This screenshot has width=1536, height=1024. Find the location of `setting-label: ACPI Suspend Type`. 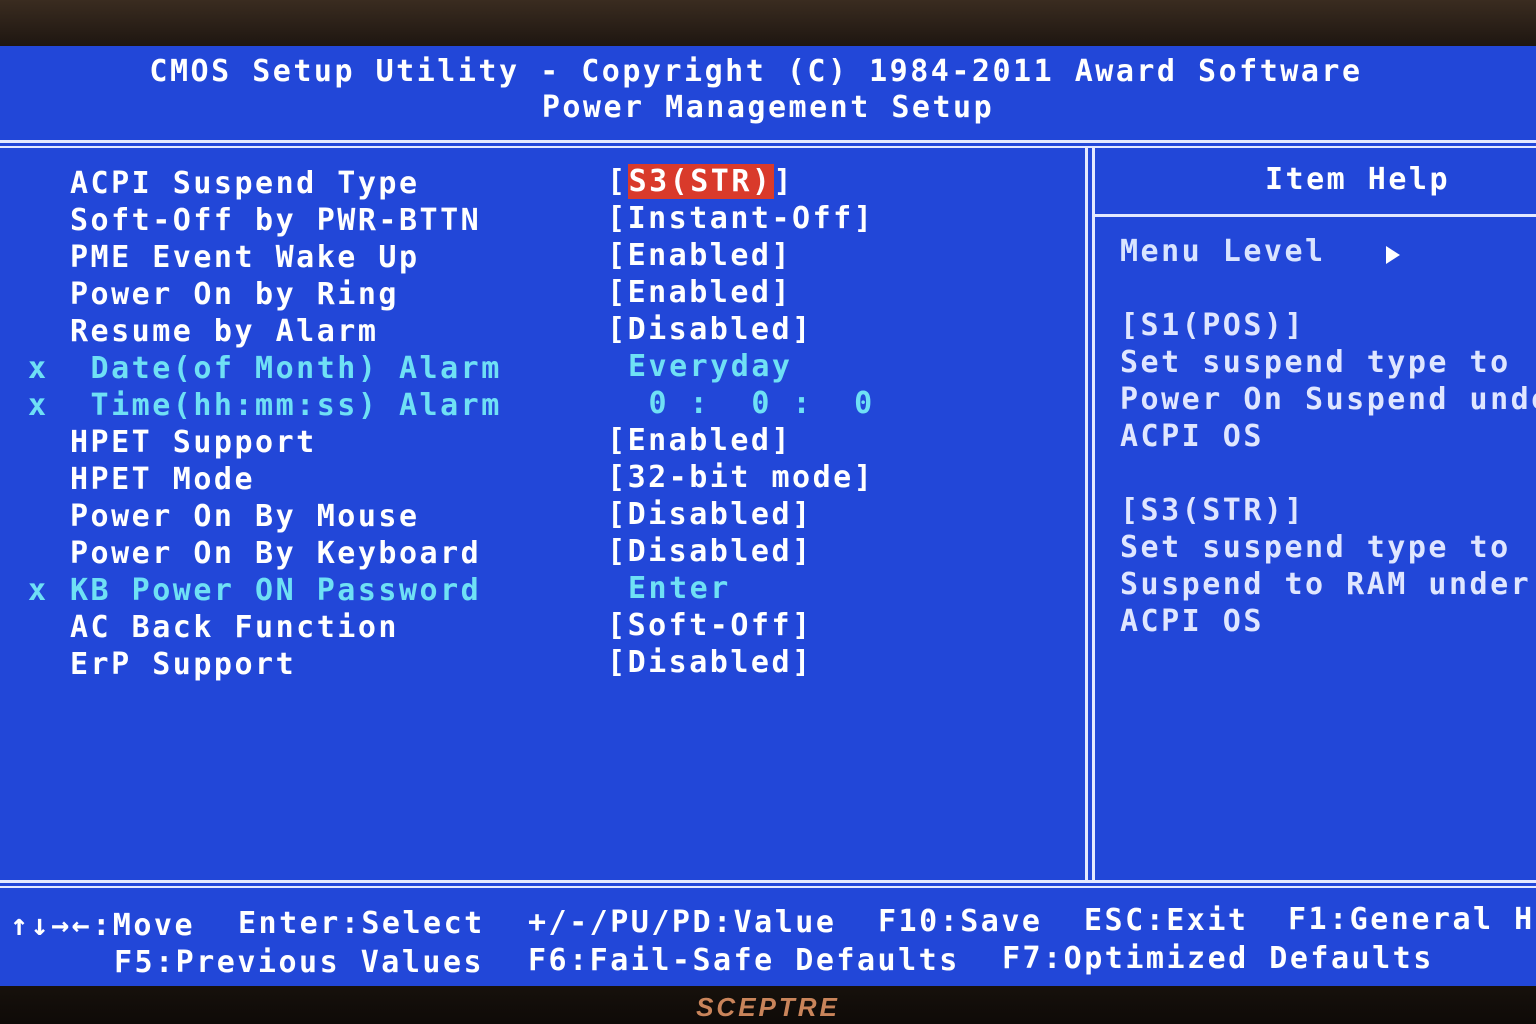

setting-label: ACPI Suspend Type is located at coordinates (245, 183).